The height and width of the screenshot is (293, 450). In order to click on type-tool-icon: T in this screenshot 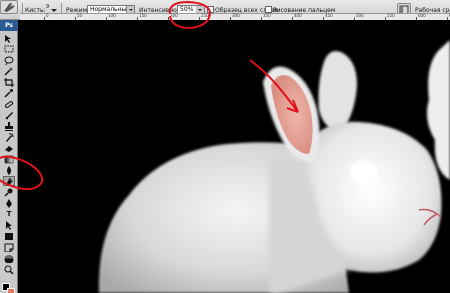, I will do `click(9, 214)`.